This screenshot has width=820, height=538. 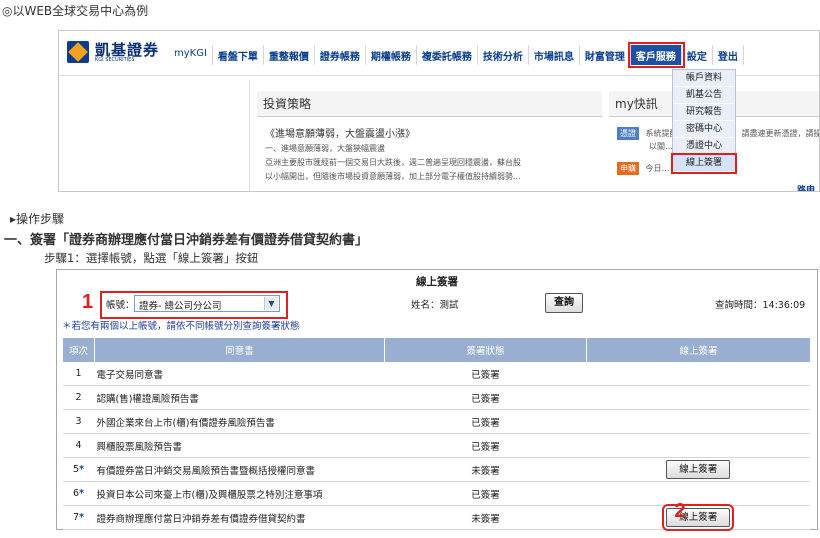 What do you see at coordinates (429, 104) in the screenshot?
I see `strategy-title: 投資策略` at bounding box center [429, 104].